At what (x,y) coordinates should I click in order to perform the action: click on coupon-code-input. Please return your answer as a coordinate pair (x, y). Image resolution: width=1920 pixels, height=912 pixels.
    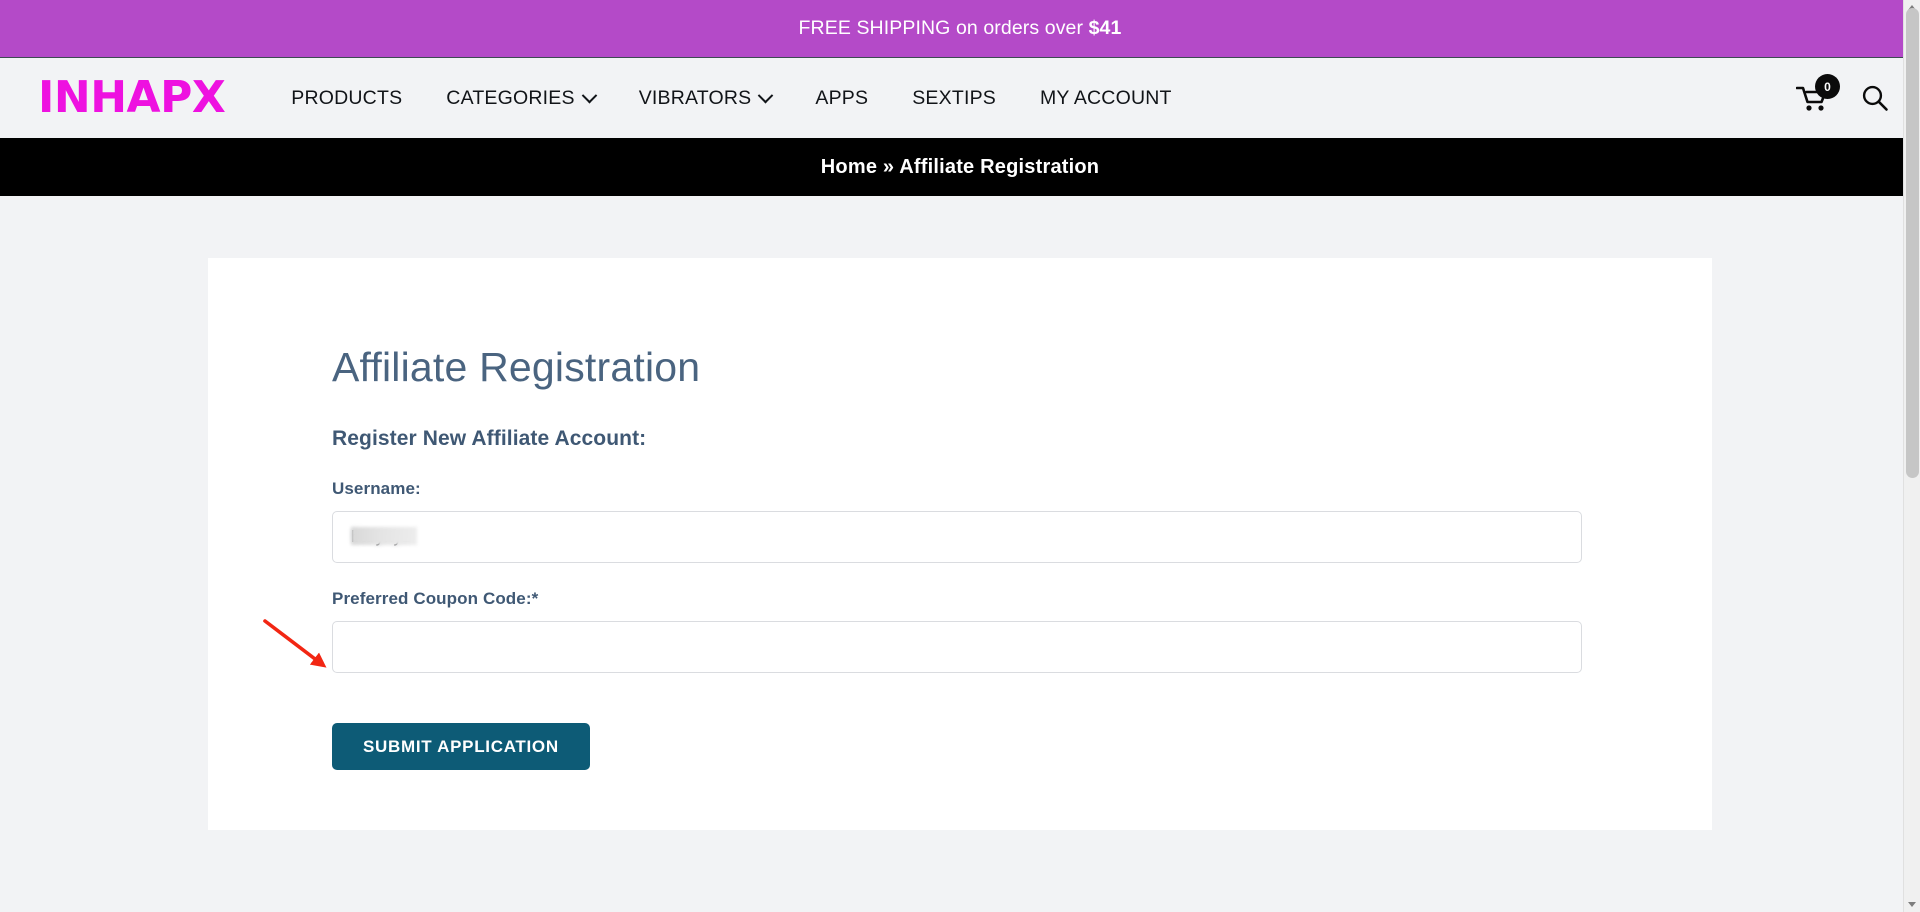
    Looking at the image, I should click on (957, 647).